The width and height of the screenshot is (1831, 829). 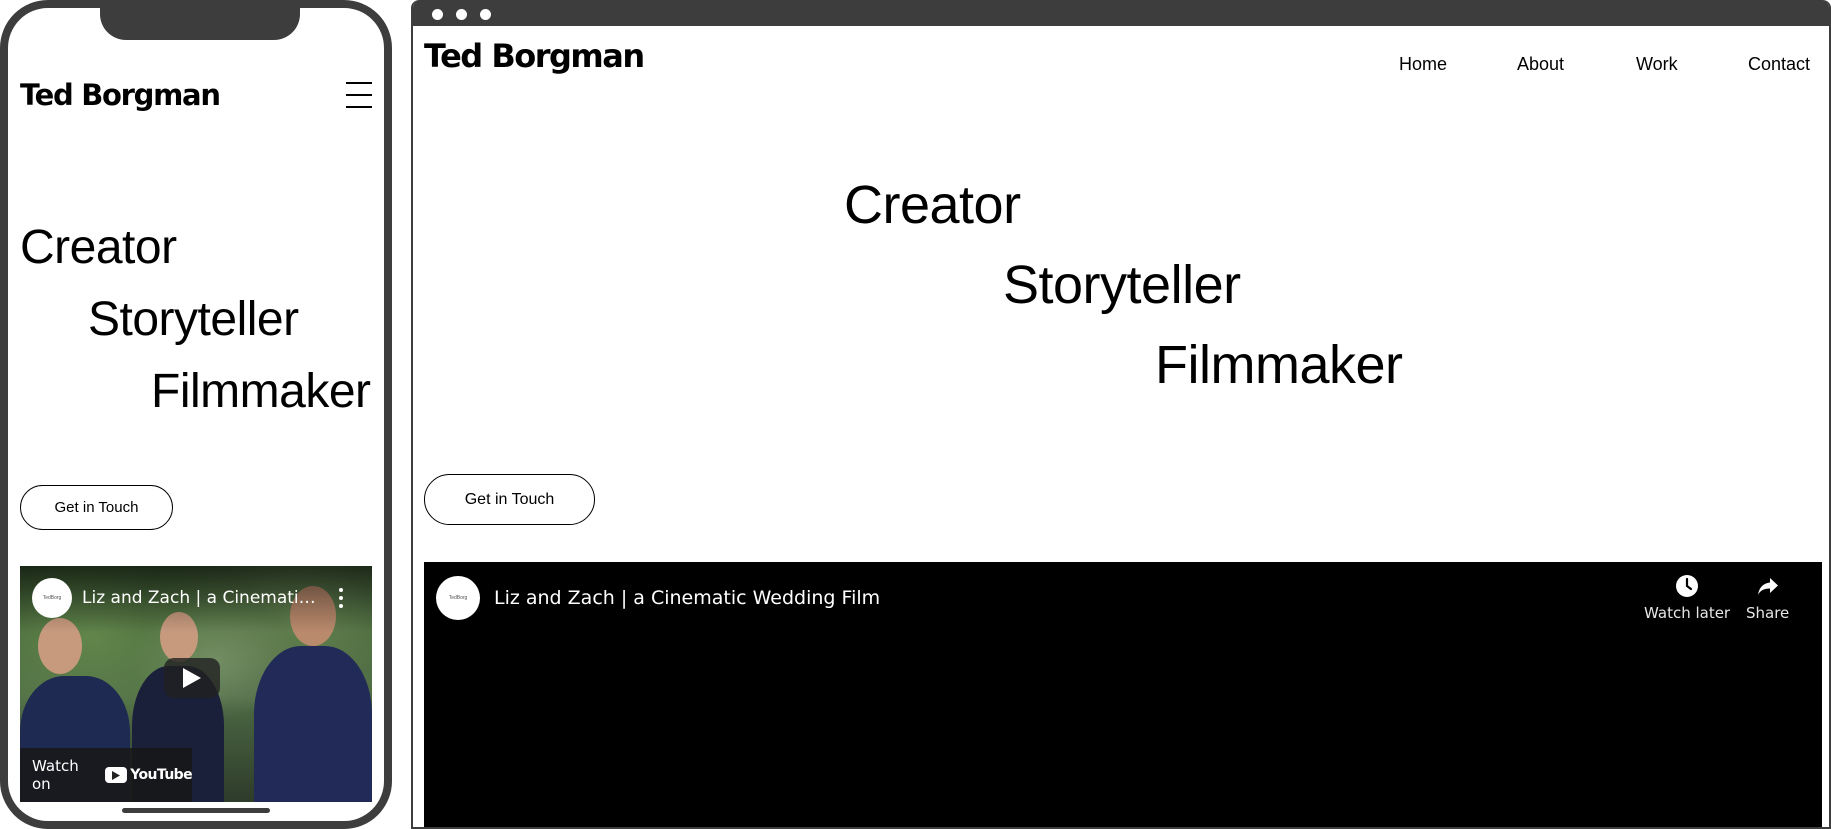 I want to click on video-title: Liz and Zach | a Cinematic Wedding Film, so click(x=687, y=598).